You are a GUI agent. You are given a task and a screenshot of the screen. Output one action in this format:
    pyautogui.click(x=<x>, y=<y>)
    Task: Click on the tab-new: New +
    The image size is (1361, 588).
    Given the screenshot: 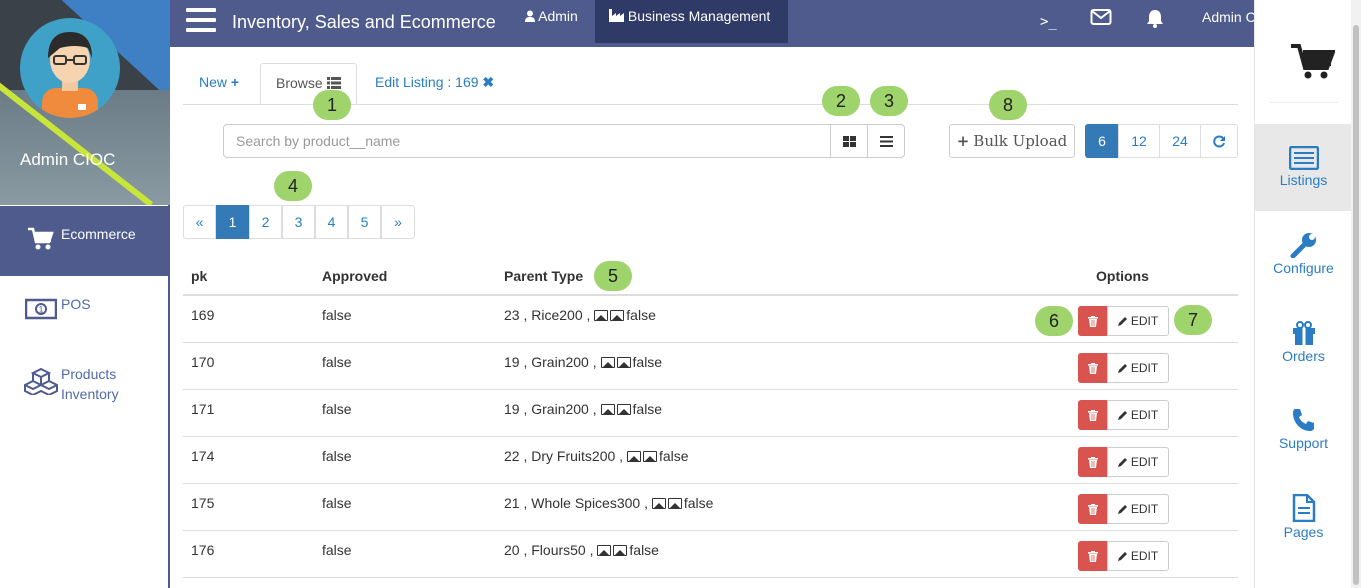 What is the action you would take?
    pyautogui.click(x=219, y=84)
    